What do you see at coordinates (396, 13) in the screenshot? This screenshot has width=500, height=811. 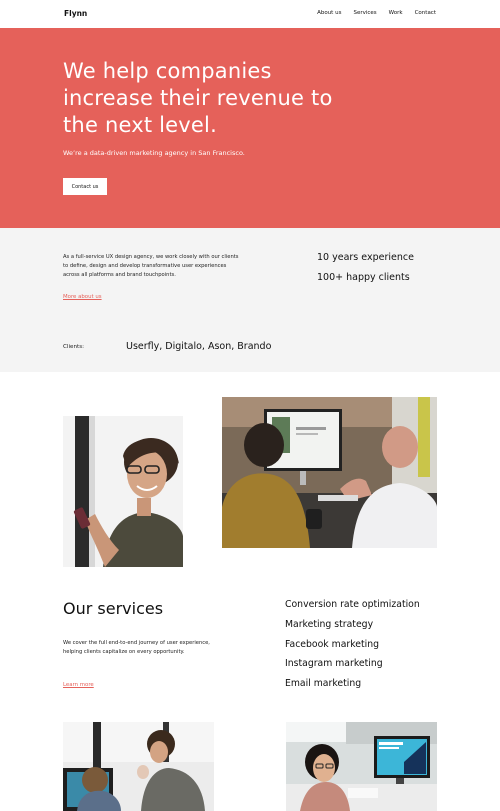 I see `nav-link-work: Work` at bounding box center [396, 13].